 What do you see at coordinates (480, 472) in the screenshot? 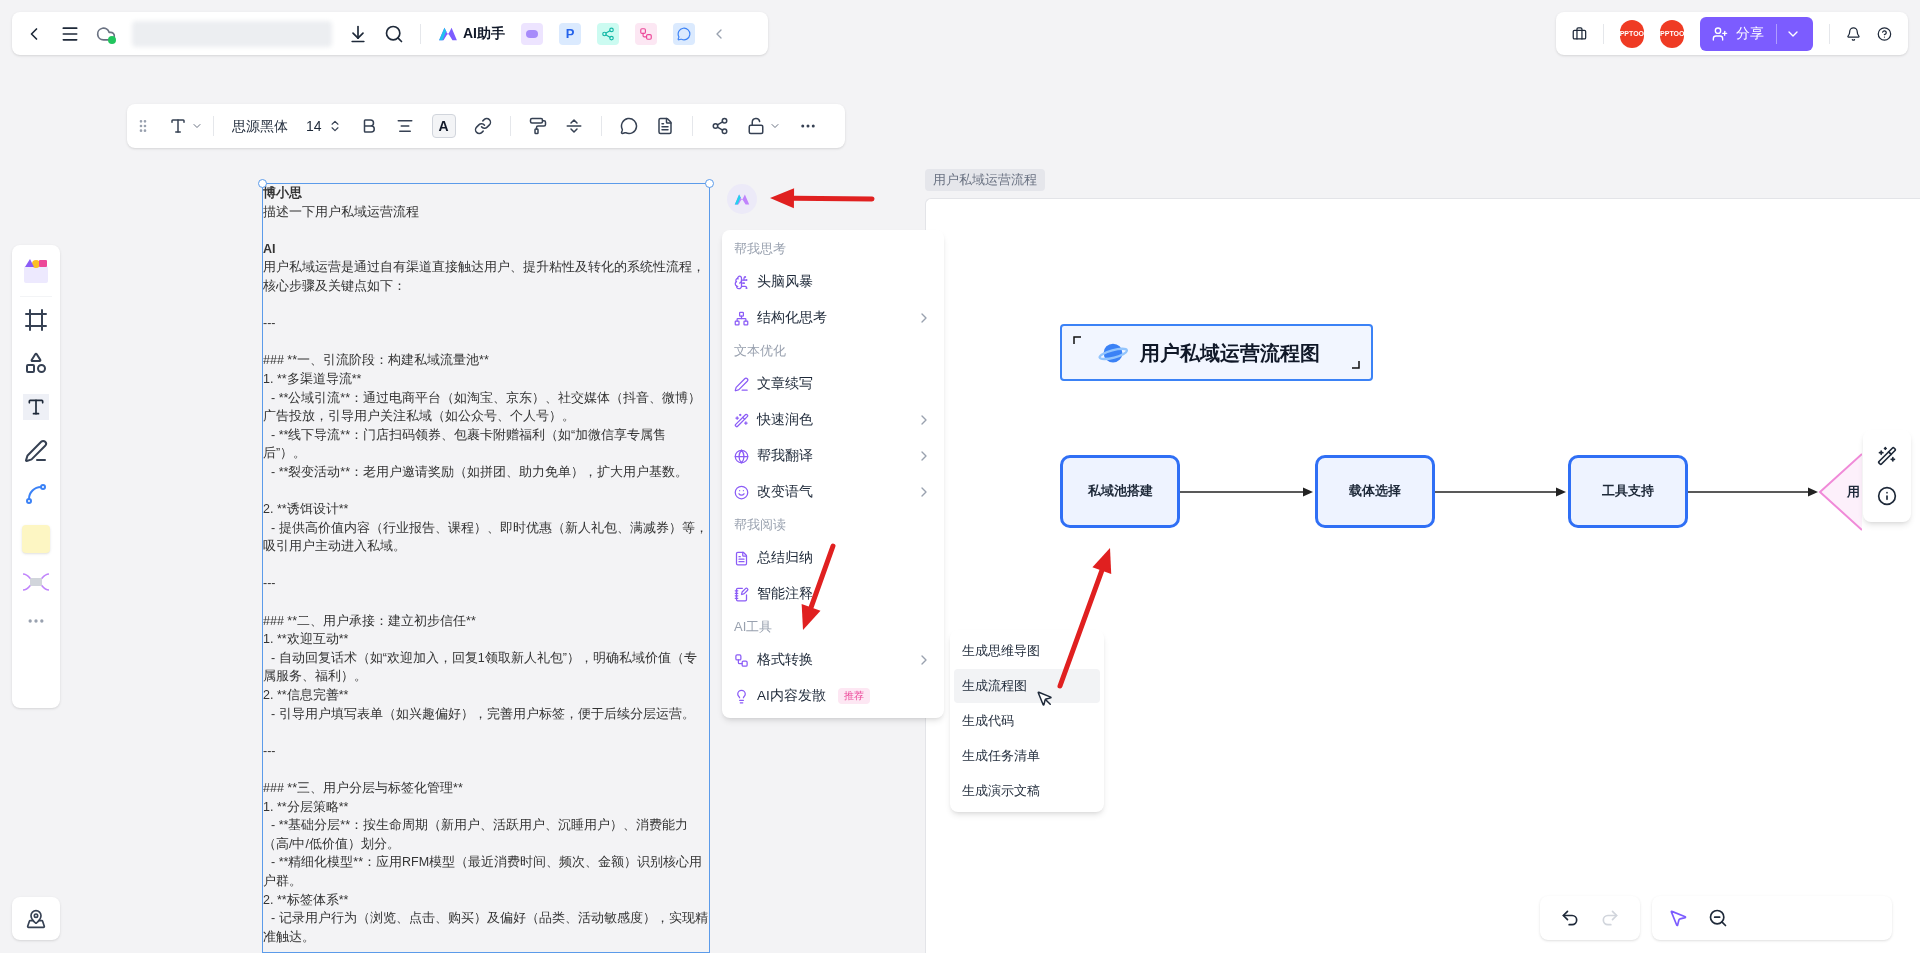
I see `text-line: - **裂变活动**：老用户邀请奖励（如拼团、助力免单），扩大用户基数。` at bounding box center [480, 472].